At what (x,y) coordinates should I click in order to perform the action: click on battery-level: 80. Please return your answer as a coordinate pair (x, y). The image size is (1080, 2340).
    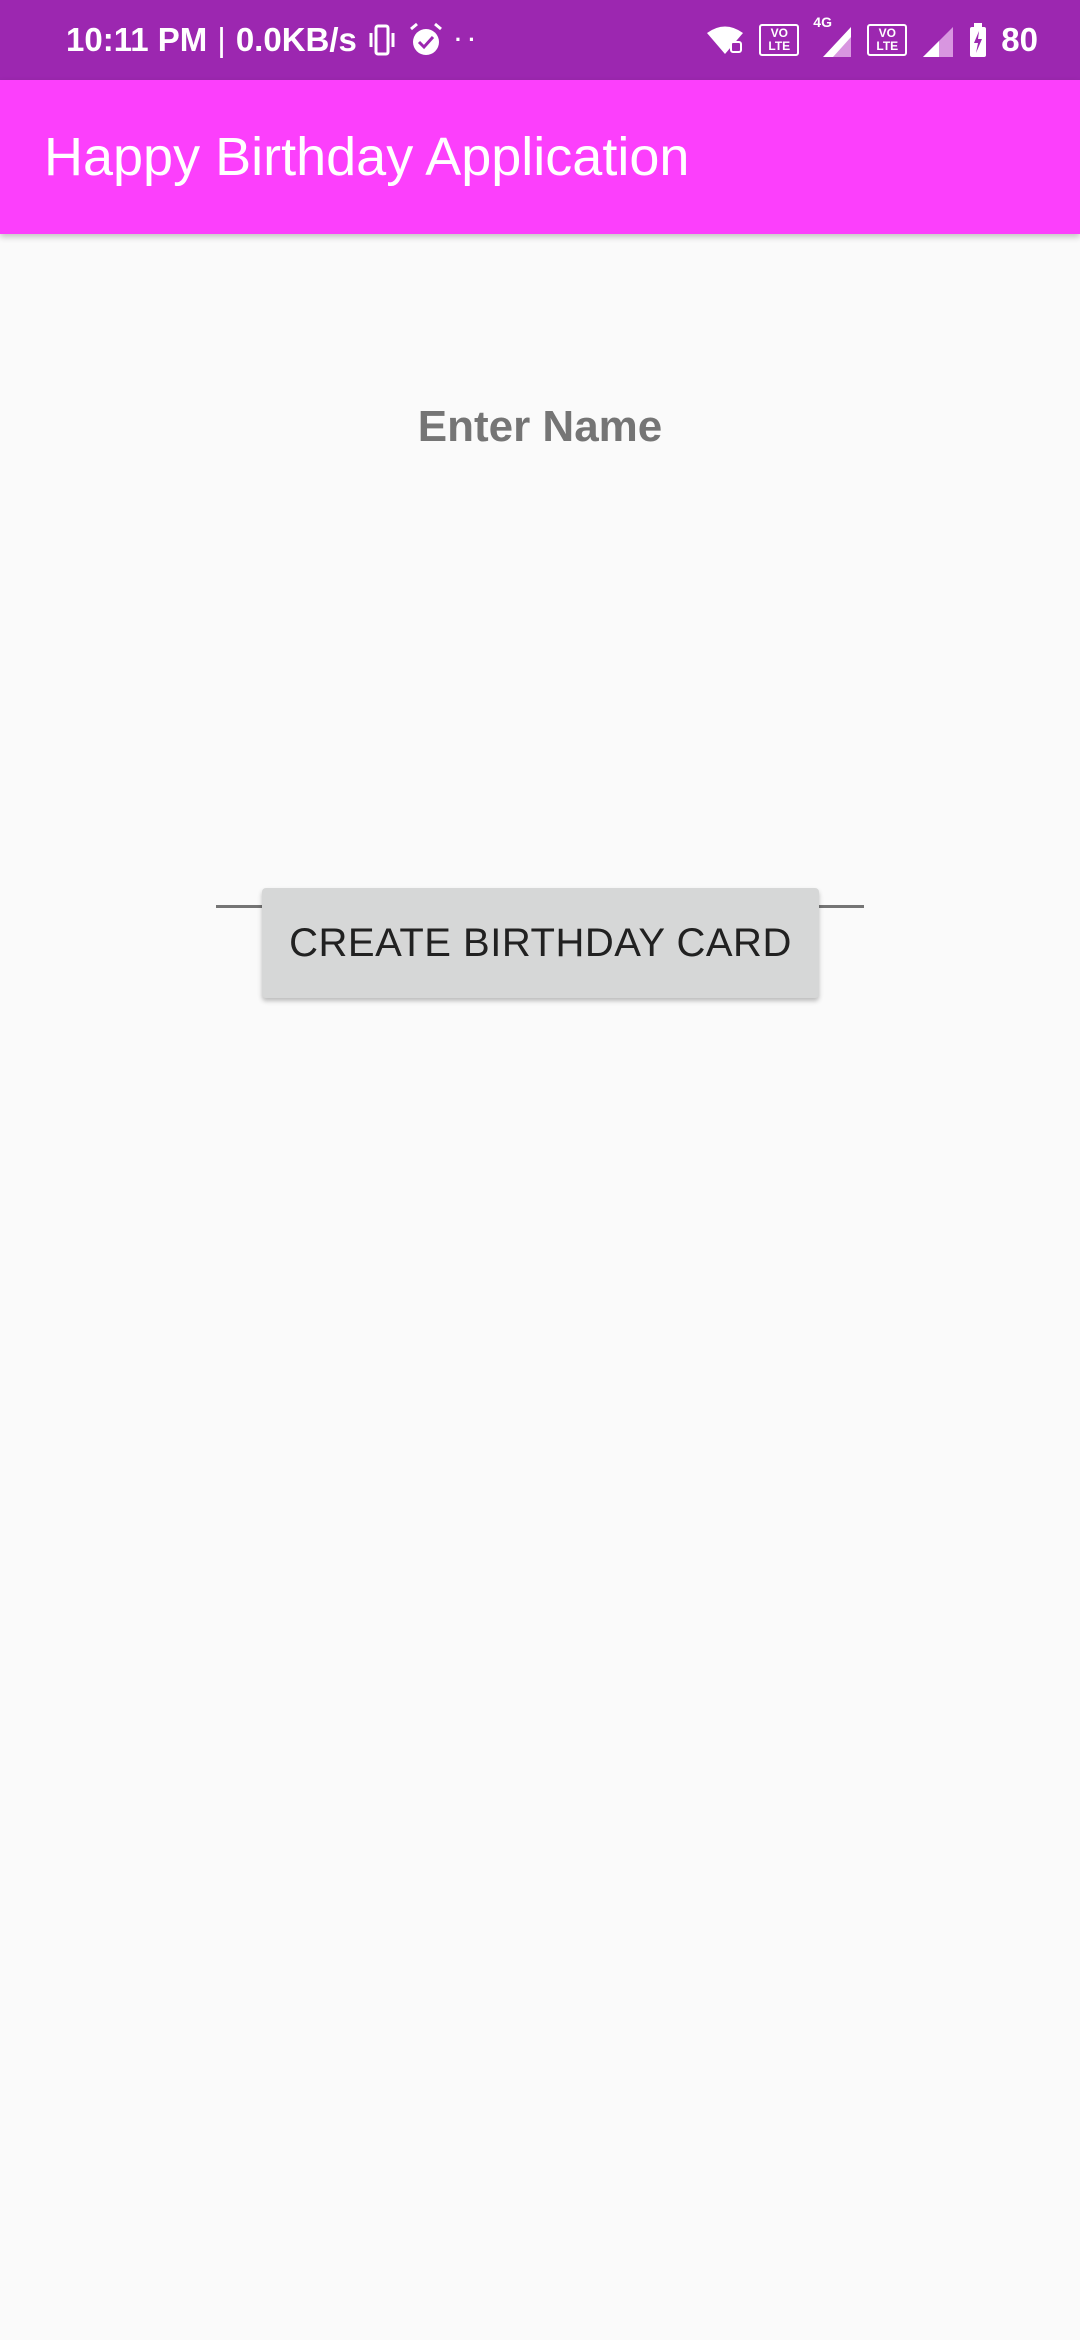
    Looking at the image, I should click on (1019, 39).